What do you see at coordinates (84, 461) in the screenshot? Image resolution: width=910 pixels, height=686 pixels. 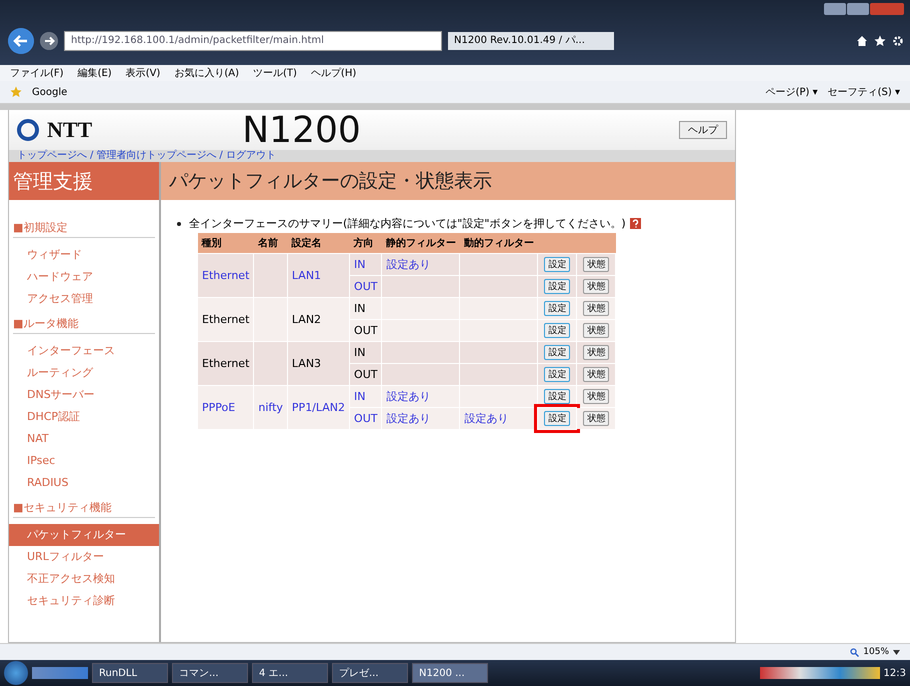 I see `sidebar-item: IPsec` at bounding box center [84, 461].